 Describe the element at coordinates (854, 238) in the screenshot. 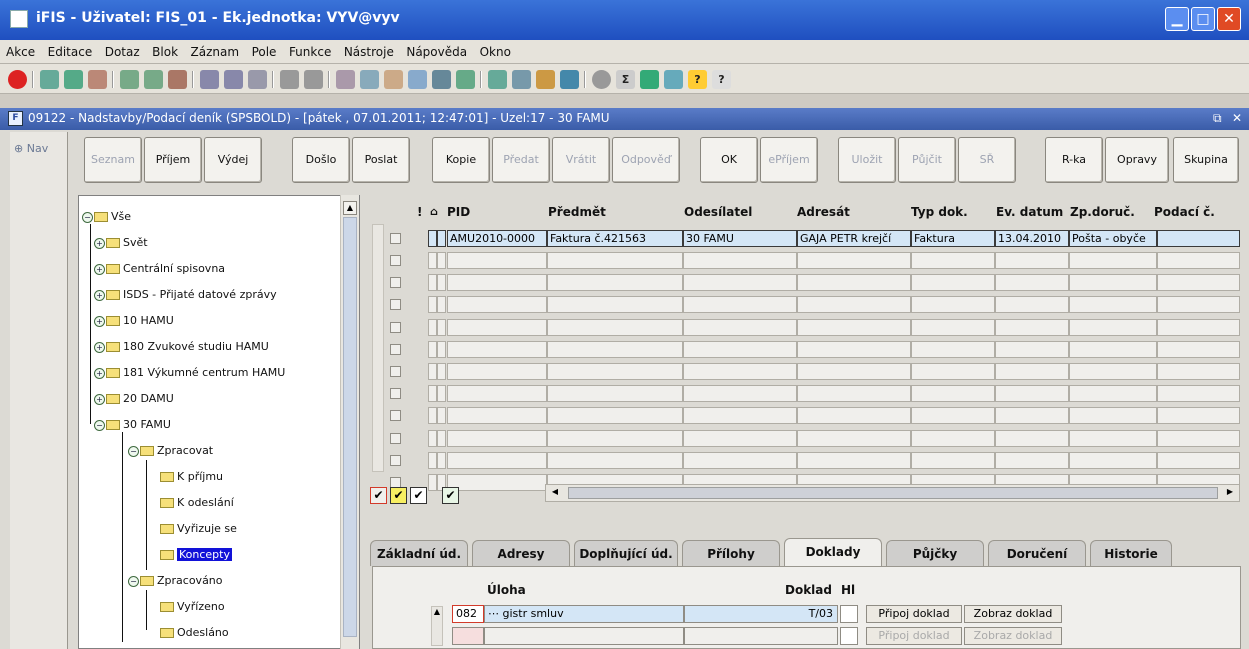

I see `cell-adresat: GAJA PETR krejčí` at that location.